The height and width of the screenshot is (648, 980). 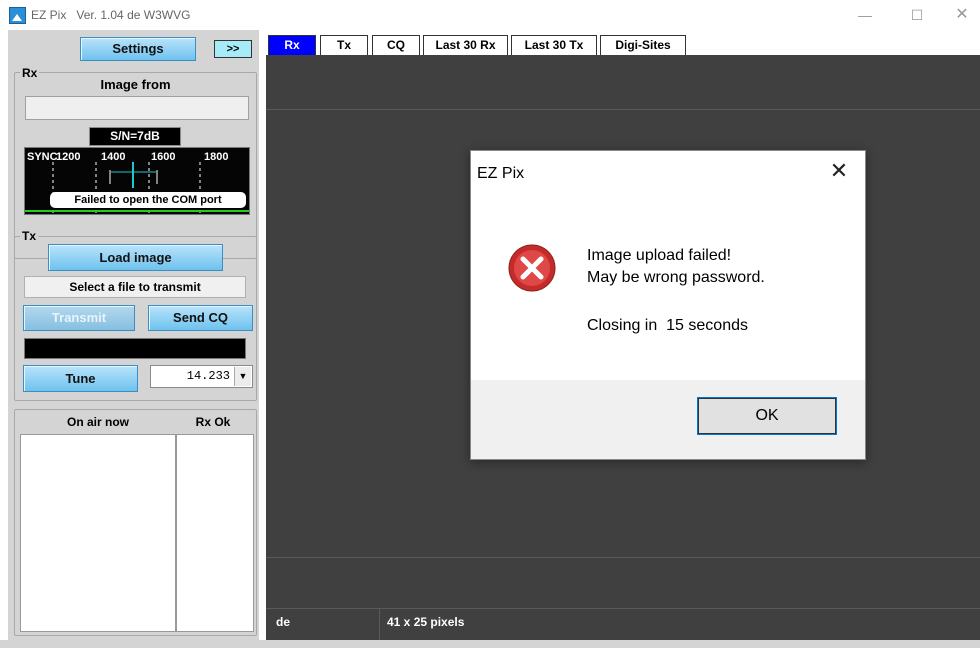 I want to click on transmit-button: Transmit, so click(x=79, y=318).